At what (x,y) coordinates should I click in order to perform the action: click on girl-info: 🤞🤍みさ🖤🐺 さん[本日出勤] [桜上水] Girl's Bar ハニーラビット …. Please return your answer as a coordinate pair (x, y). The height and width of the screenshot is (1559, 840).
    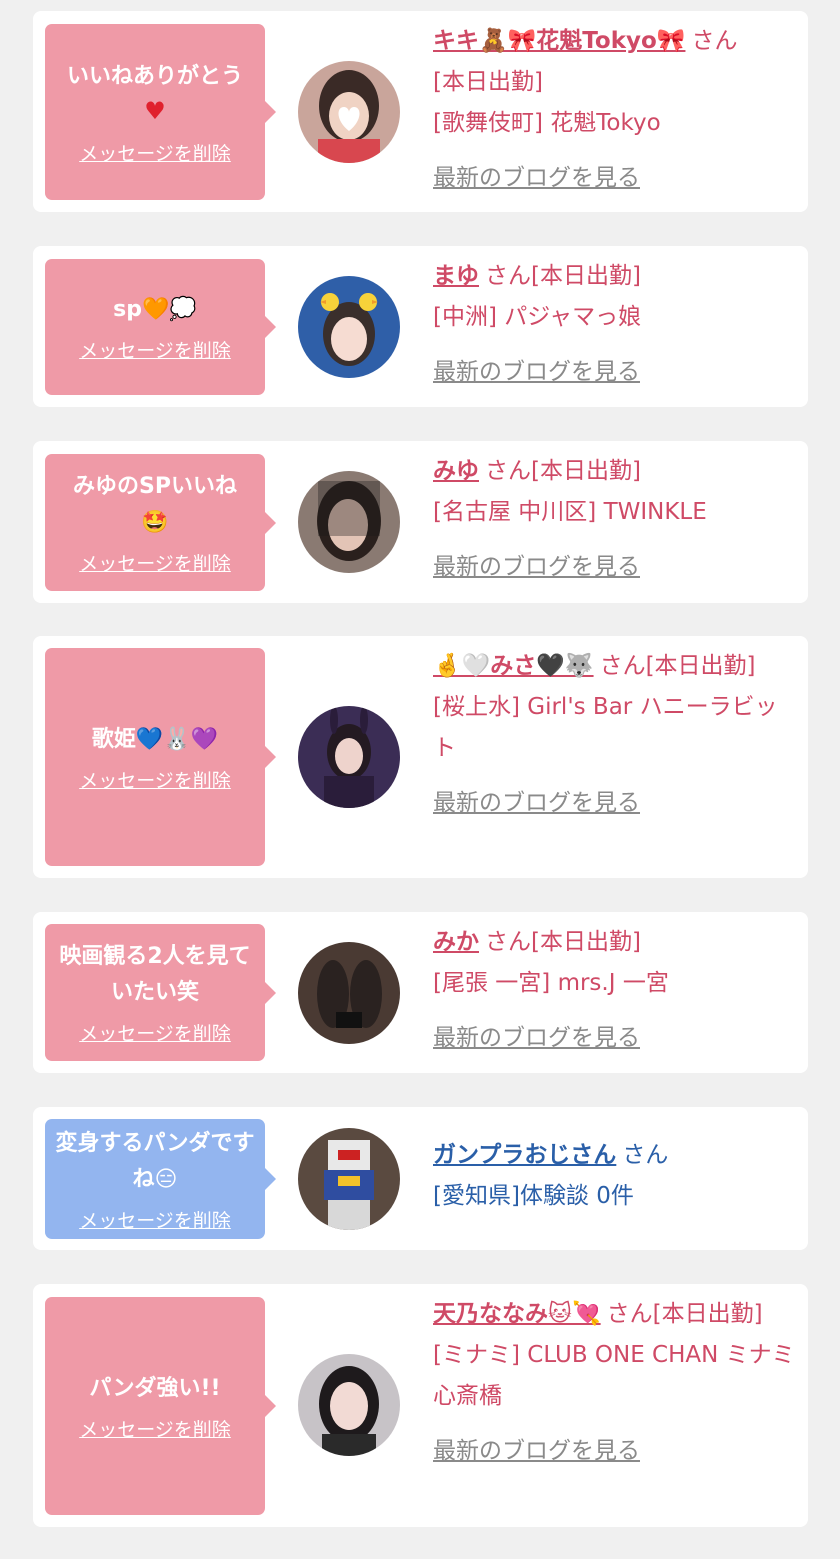
    Looking at the image, I should click on (614, 735).